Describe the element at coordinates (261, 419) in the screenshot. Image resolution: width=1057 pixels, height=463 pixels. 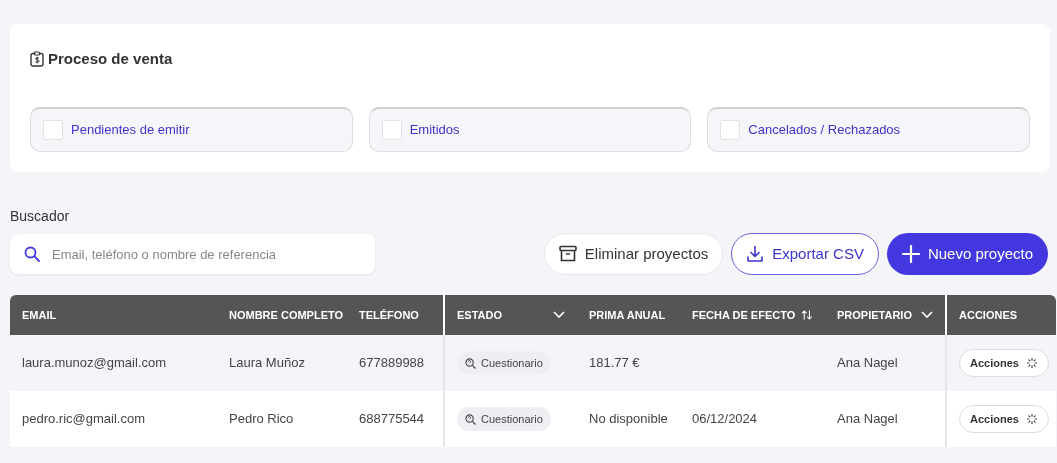
I see `table-cell: Pedro Rico` at that location.